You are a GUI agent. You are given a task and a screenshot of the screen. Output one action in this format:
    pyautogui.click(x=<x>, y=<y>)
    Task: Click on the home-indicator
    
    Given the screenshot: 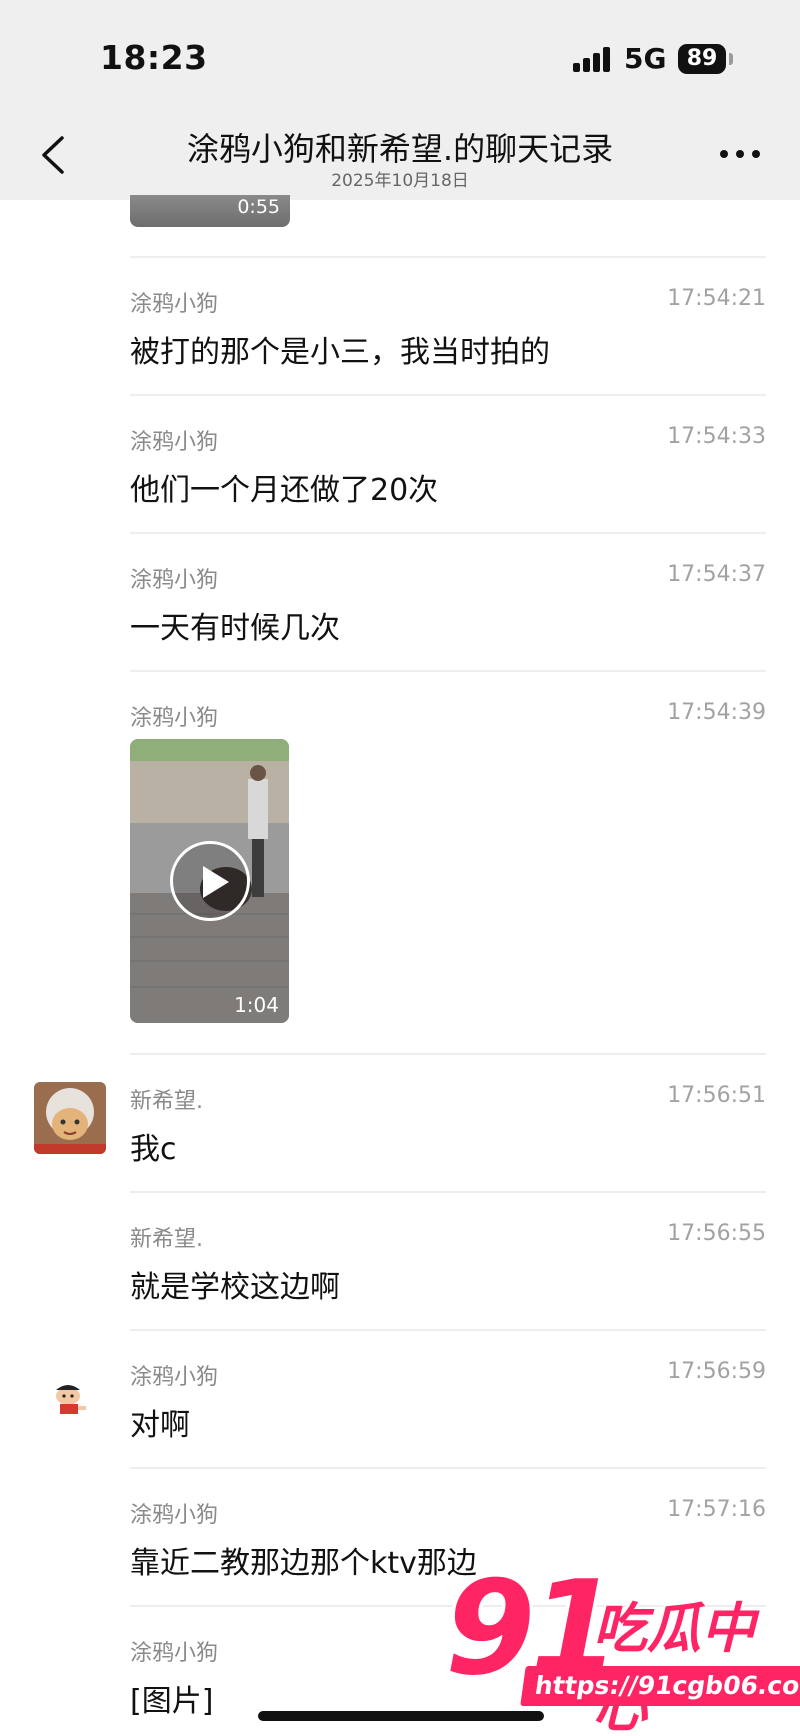 What is the action you would take?
    pyautogui.click(x=401, y=1716)
    